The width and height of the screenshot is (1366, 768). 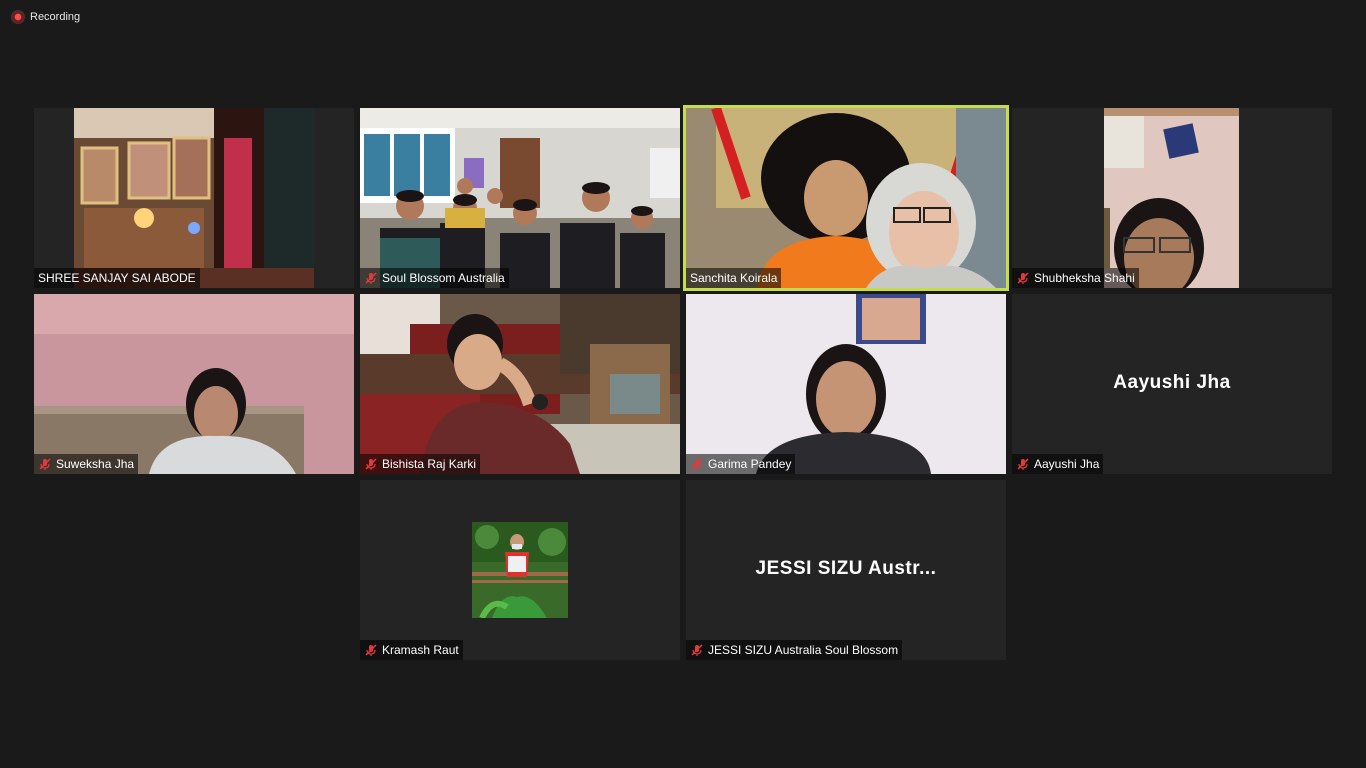 I want to click on video-tile-shree-sanjay-sai-abode: SHREE SANJAY SAI ABODE, so click(x=194, y=198).